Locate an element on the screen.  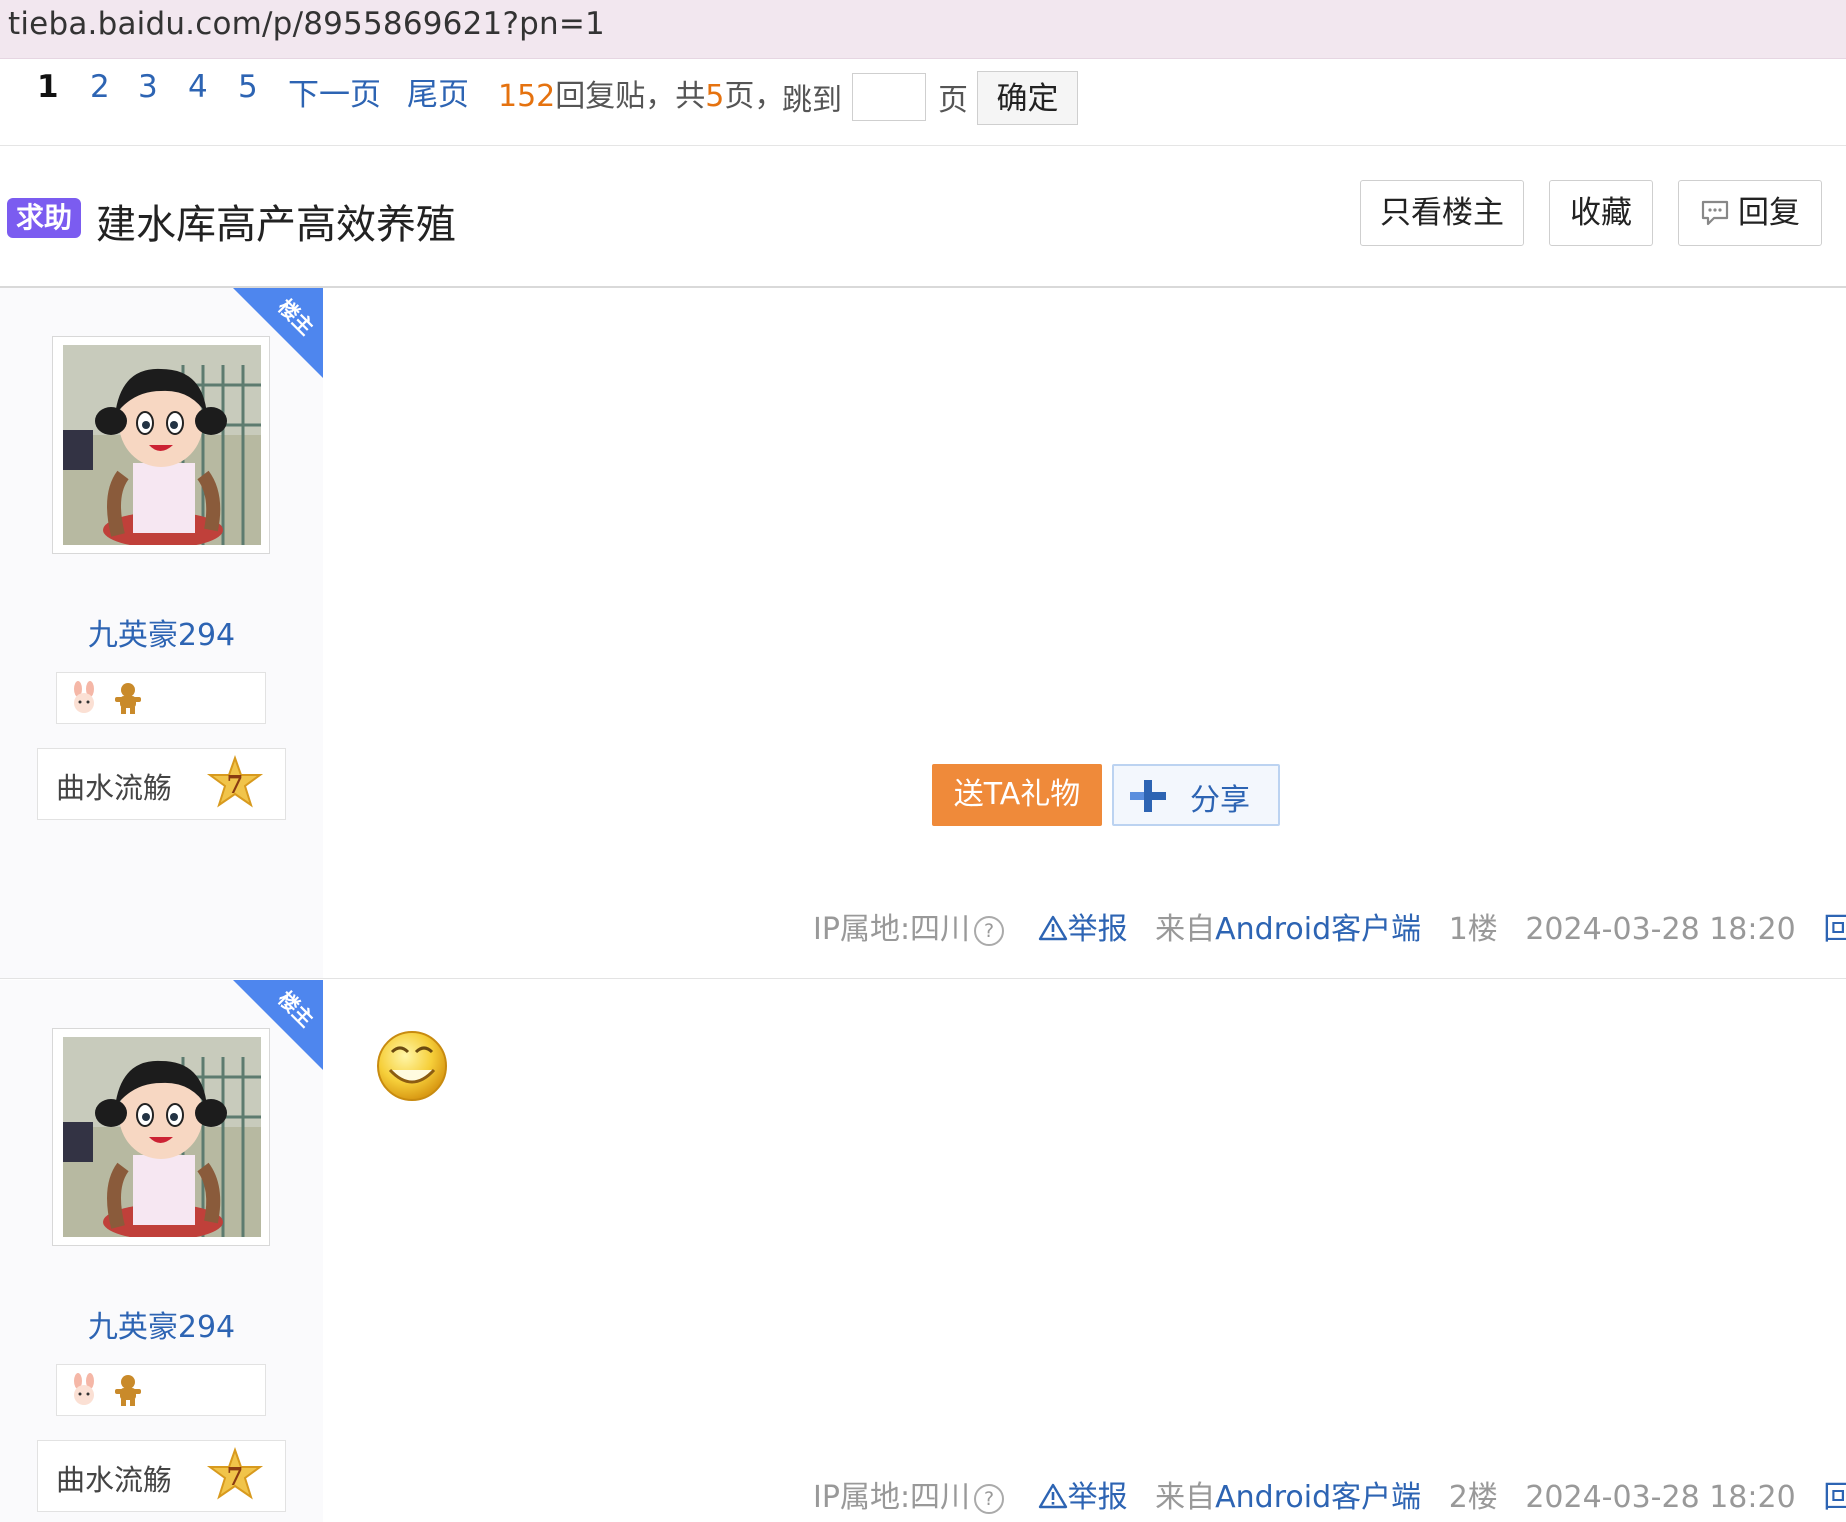
reply-button: 回复 is located at coordinates (1750, 213).